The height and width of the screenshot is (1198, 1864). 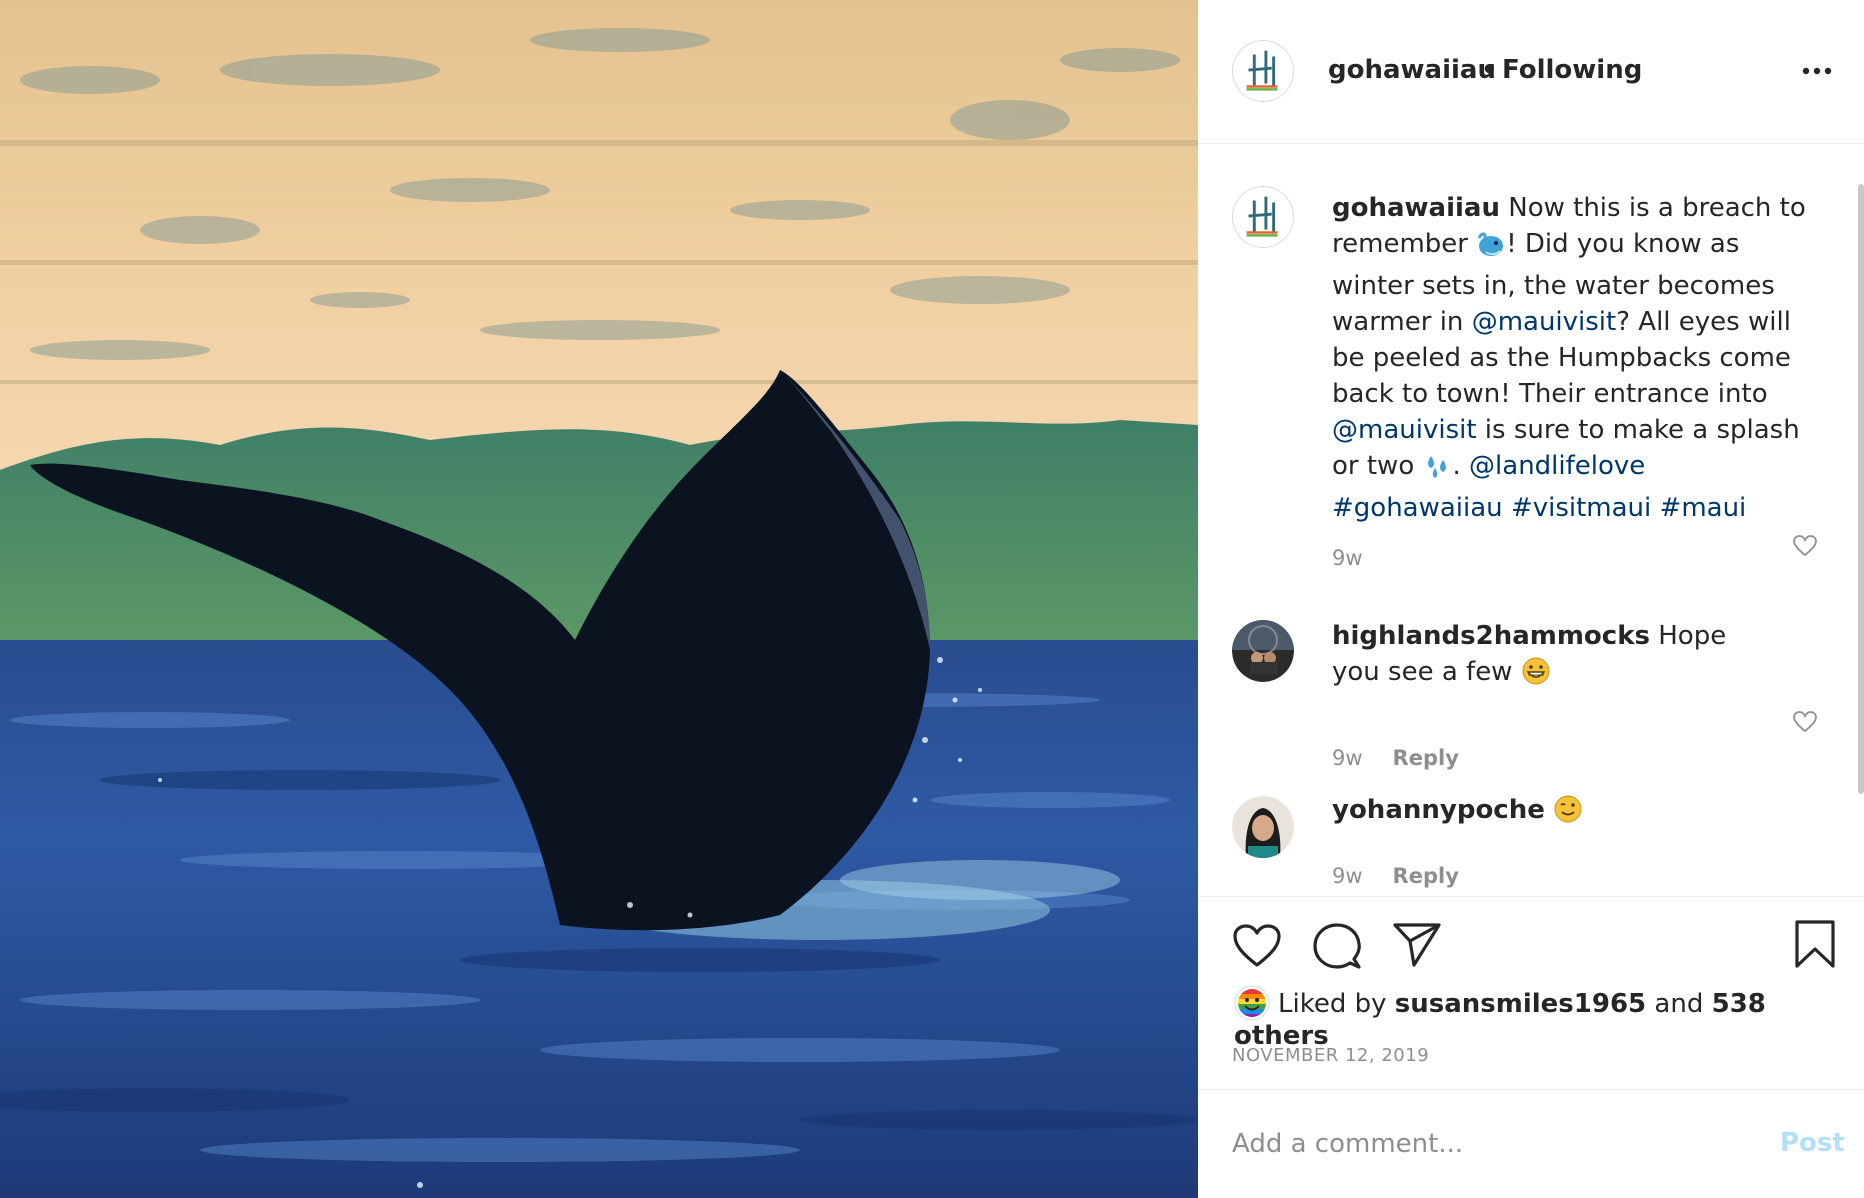 What do you see at coordinates (1581, 508) in the screenshot?
I see `hashtag-link: #visitmaui` at bounding box center [1581, 508].